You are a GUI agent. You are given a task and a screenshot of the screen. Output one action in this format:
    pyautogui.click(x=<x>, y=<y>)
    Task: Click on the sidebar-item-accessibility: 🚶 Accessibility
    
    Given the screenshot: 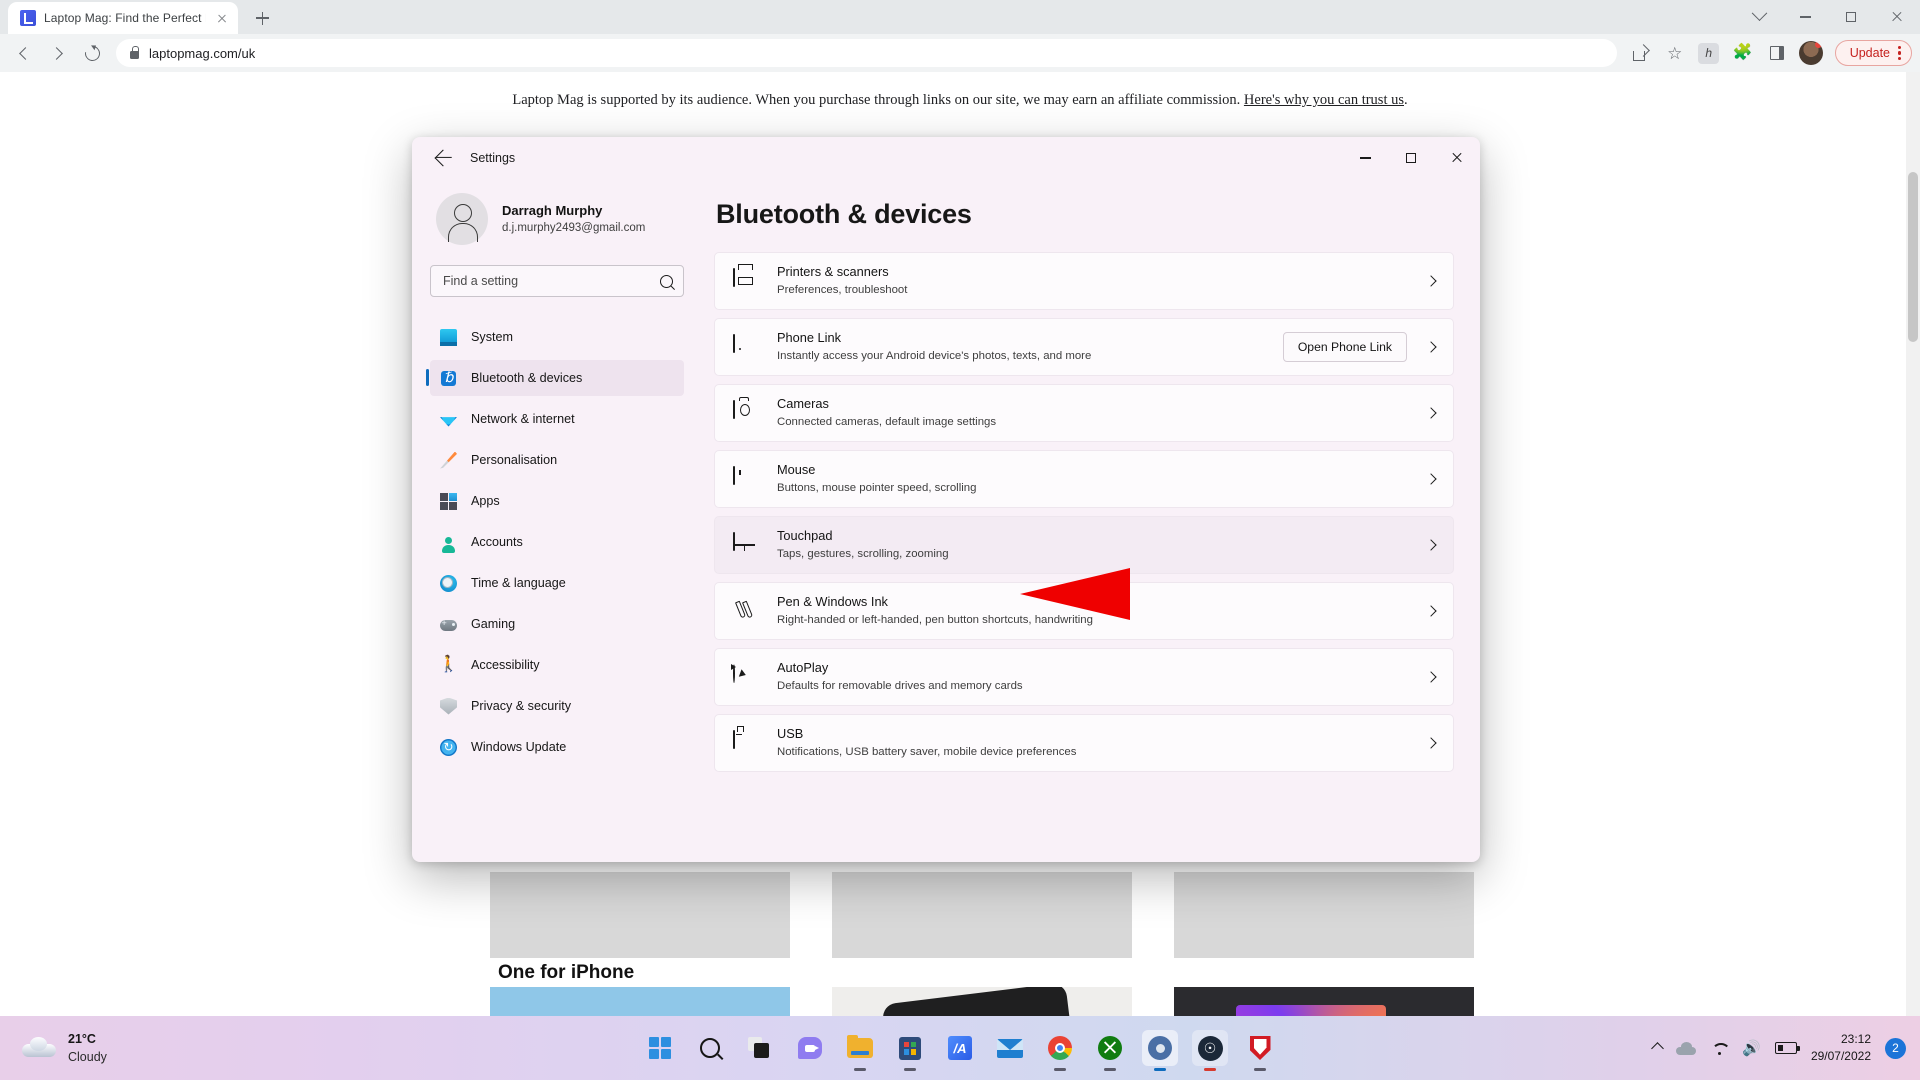 What is the action you would take?
    pyautogui.click(x=557, y=665)
    